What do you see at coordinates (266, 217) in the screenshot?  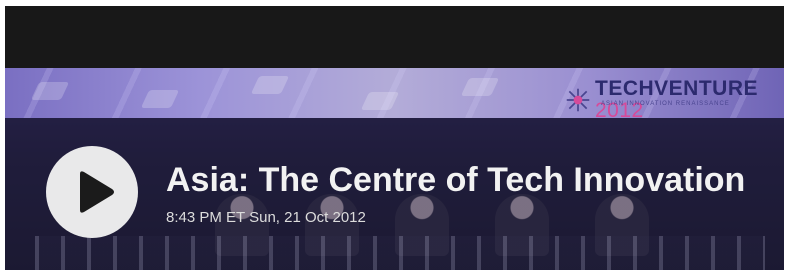 I see `video-timestamp: 8:43 PM ET Sun, 21 Oct 2012` at bounding box center [266, 217].